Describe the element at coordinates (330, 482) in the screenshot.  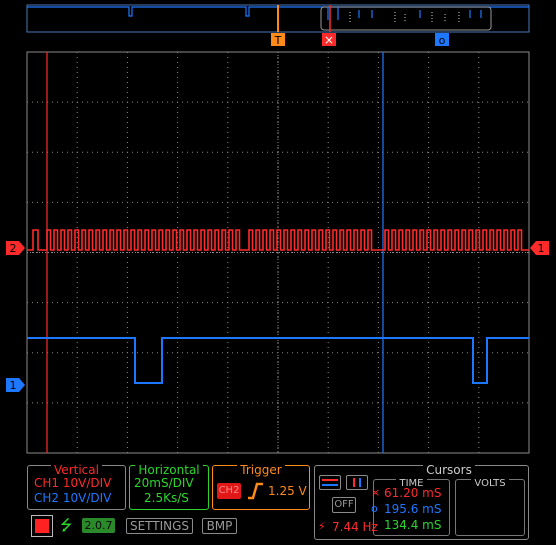
I see `horizontal-cursor-button` at that location.